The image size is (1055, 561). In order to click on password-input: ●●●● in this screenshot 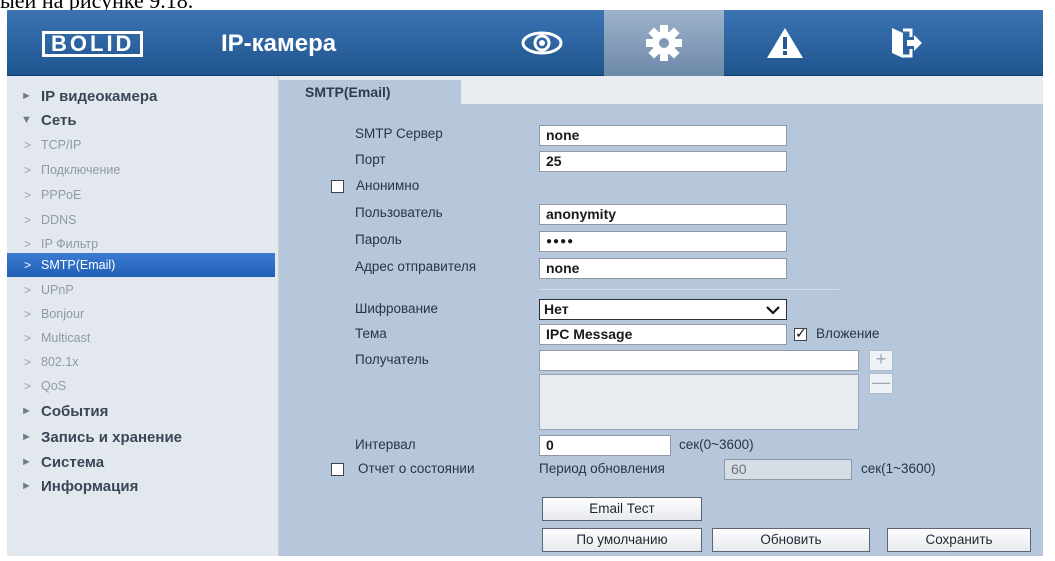, I will do `click(663, 241)`.